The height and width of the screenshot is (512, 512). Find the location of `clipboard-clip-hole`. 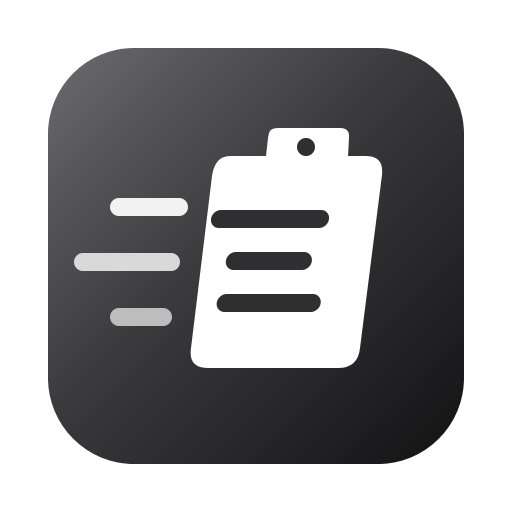

clipboard-clip-hole is located at coordinates (306, 147).